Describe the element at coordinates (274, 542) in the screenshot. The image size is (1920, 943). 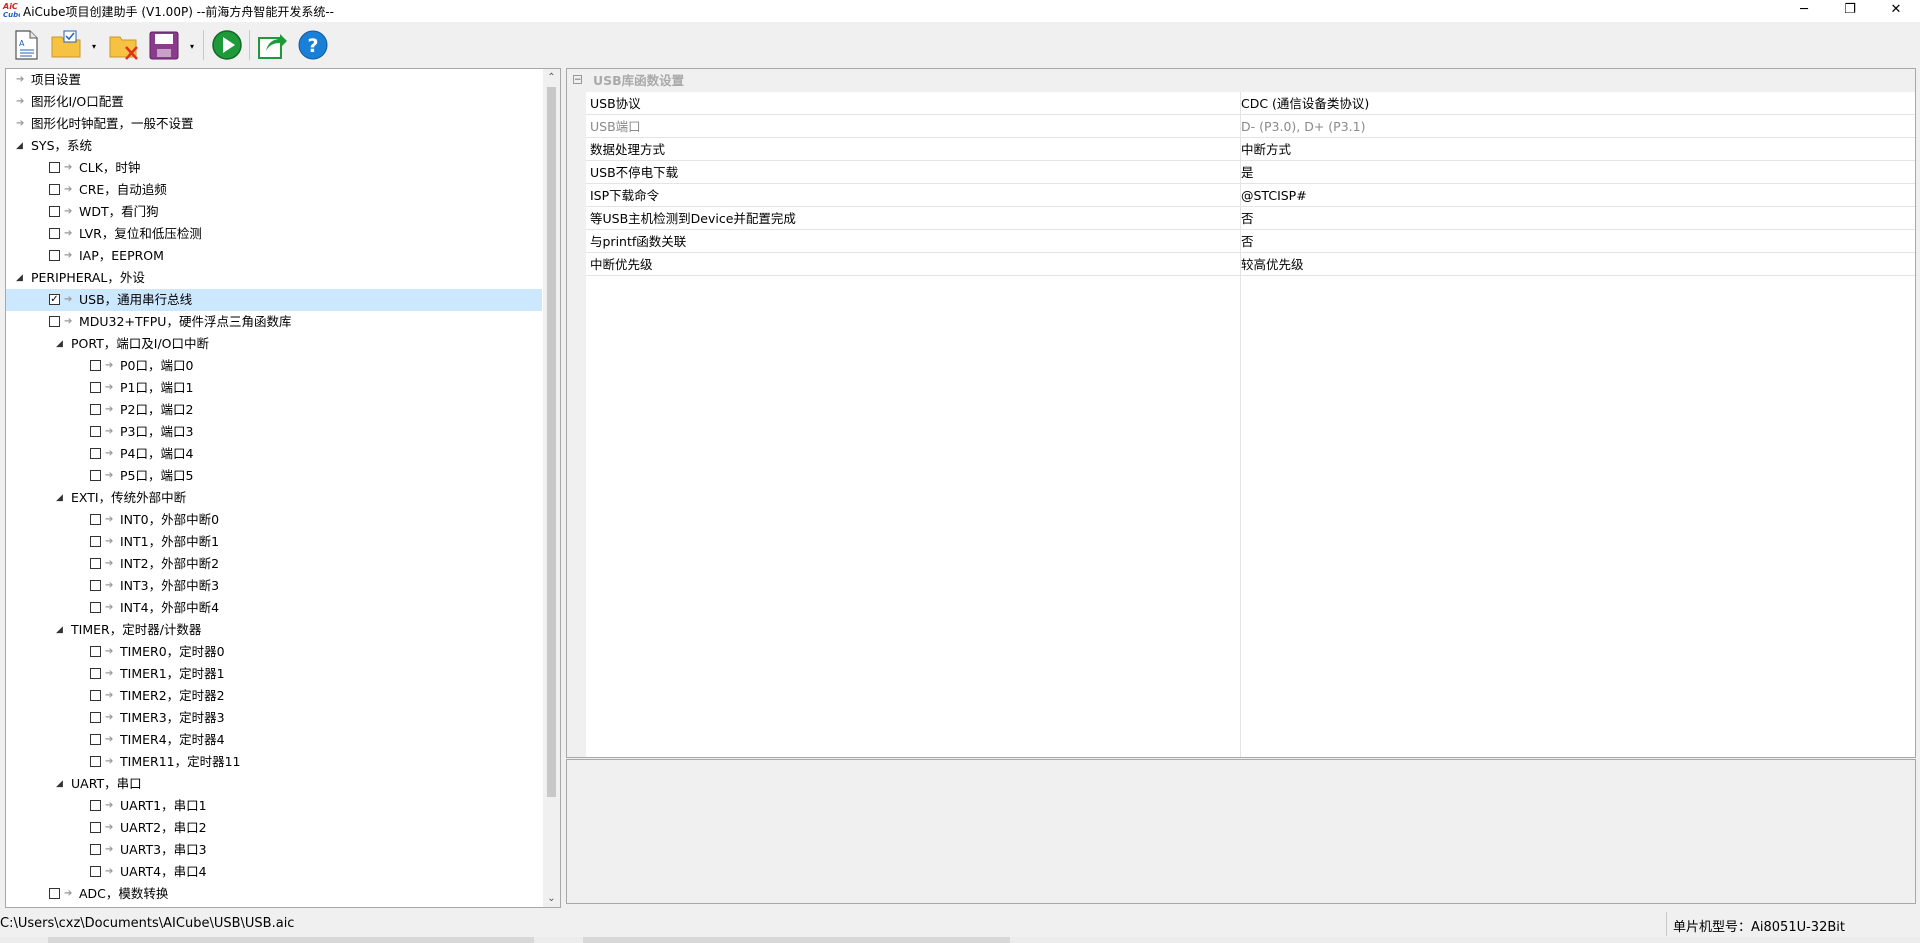
I see `tree-item: ➔ INT1，外部中断1` at that location.